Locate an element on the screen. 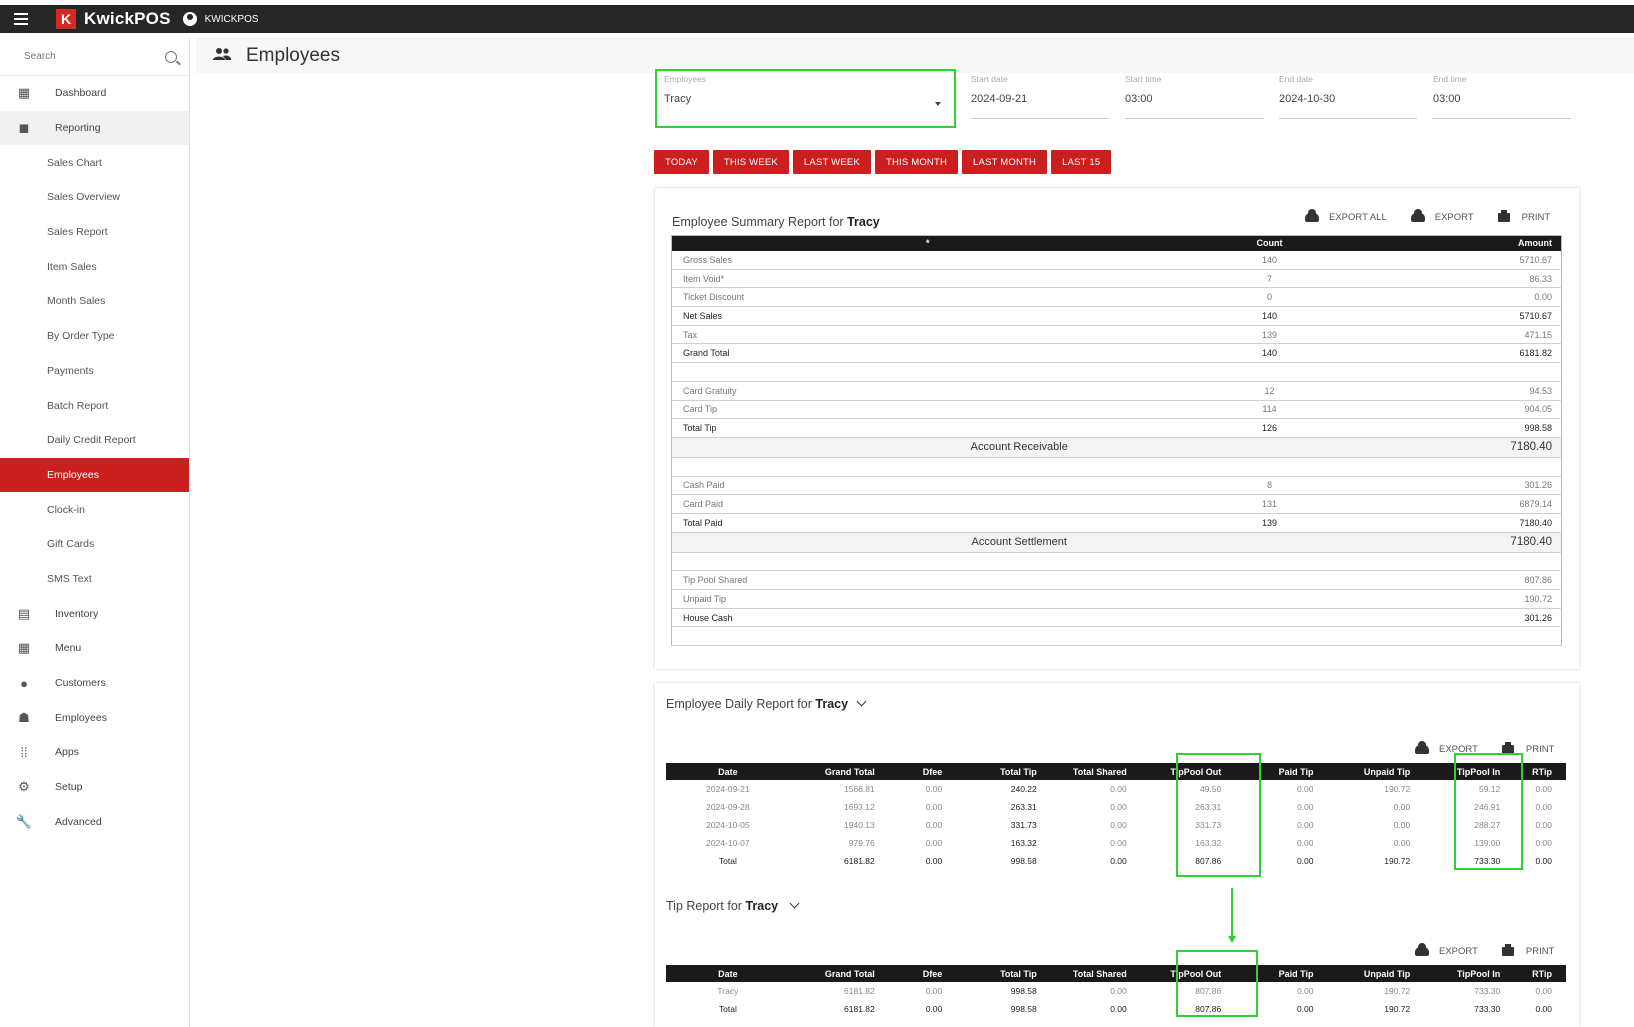  sidebar-item-daily-credit-report: Daily Credit Report is located at coordinates (94, 440).